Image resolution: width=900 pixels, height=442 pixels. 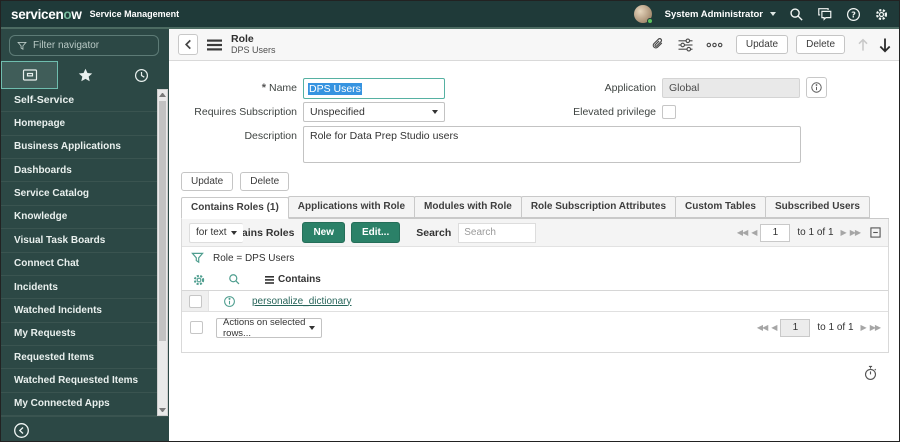 I want to click on name-label: * Name, so click(x=279, y=88).